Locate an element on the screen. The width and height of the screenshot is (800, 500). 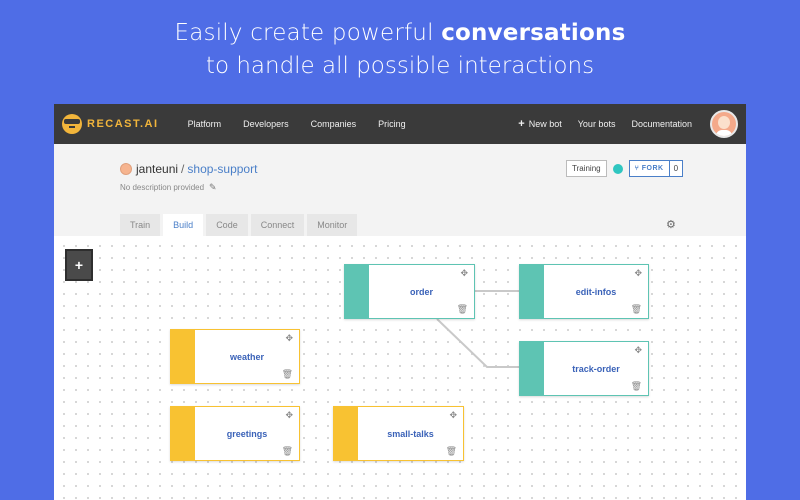
tab-train: Train is located at coordinates (140, 225).